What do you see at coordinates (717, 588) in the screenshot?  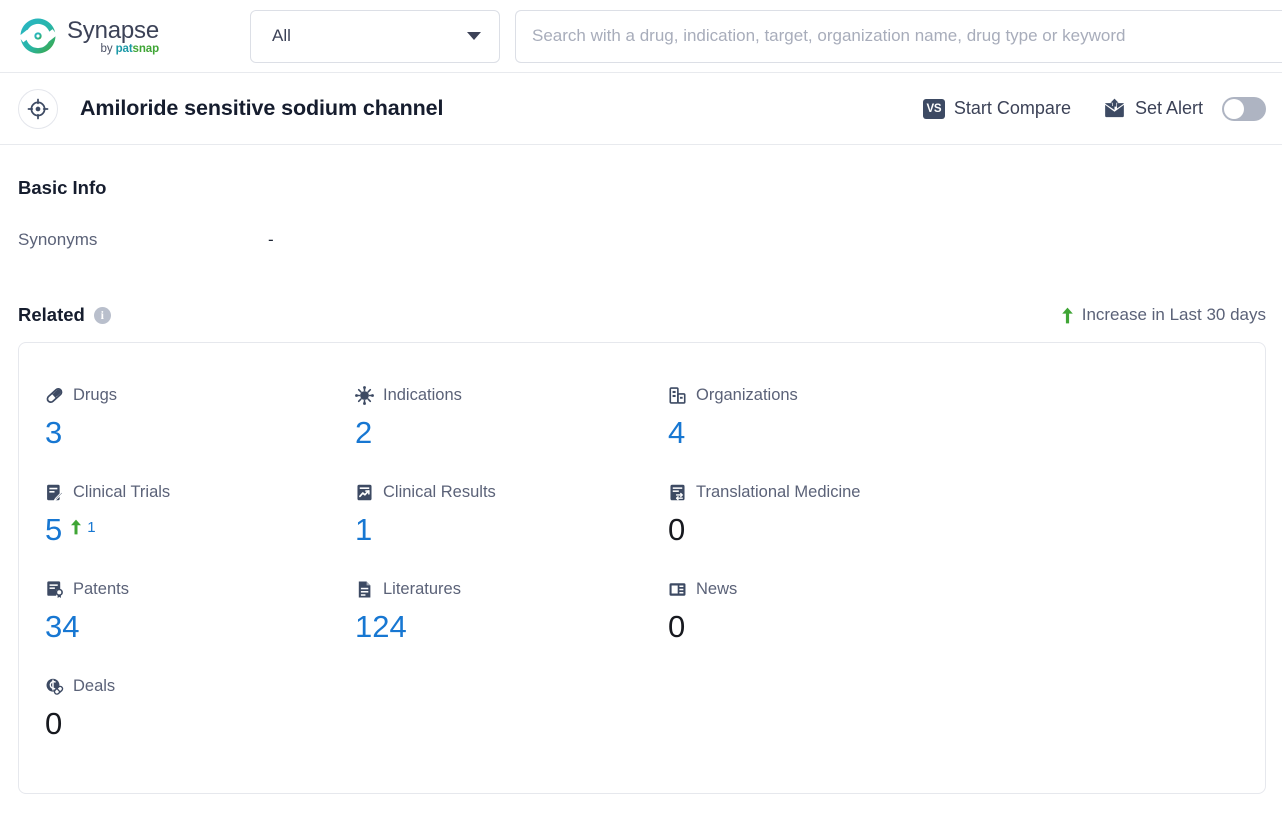 I see `stat-label: News` at bounding box center [717, 588].